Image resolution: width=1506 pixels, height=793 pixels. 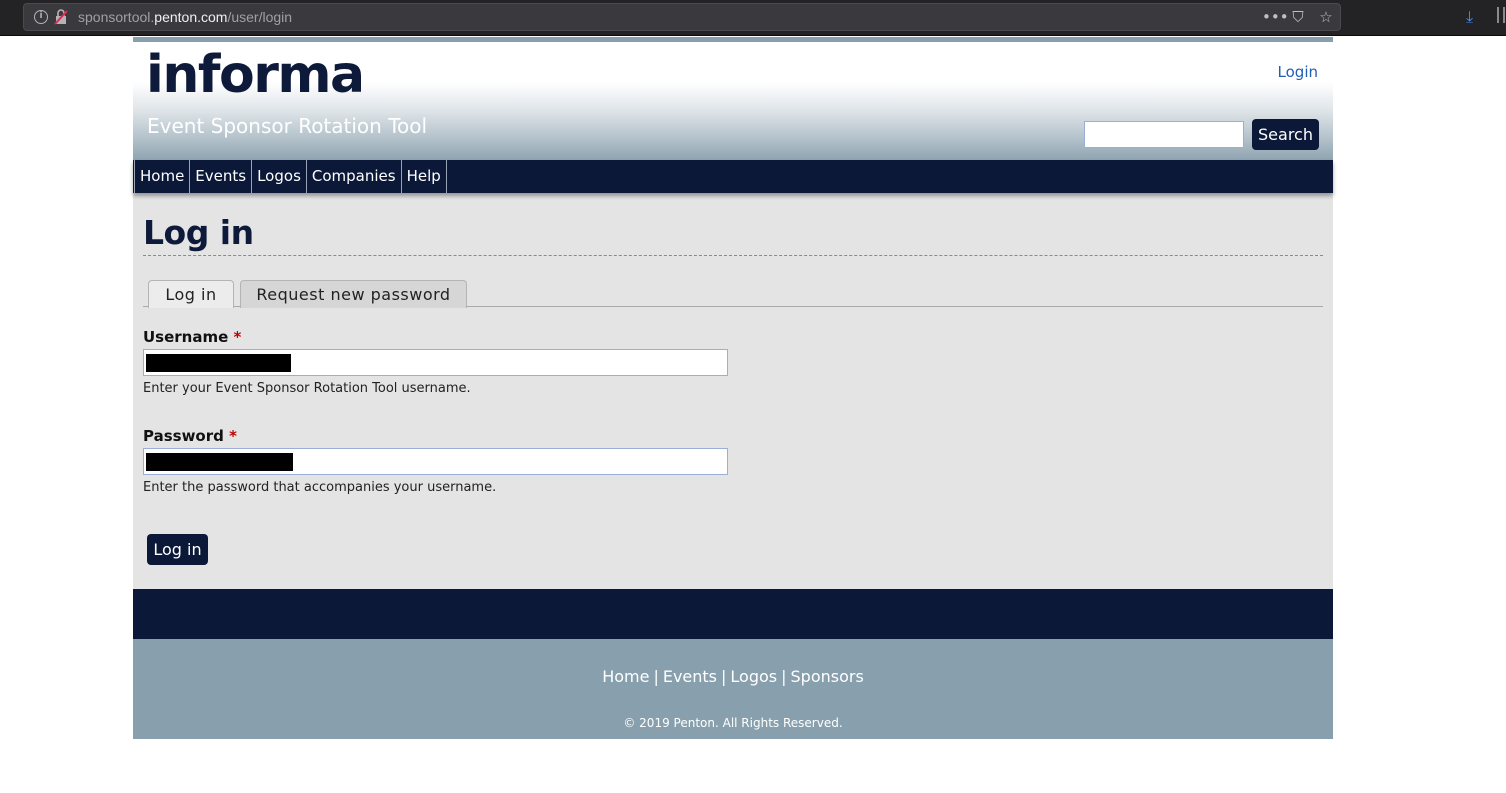 What do you see at coordinates (190, 436) in the screenshot?
I see `password-label: Password *` at bounding box center [190, 436].